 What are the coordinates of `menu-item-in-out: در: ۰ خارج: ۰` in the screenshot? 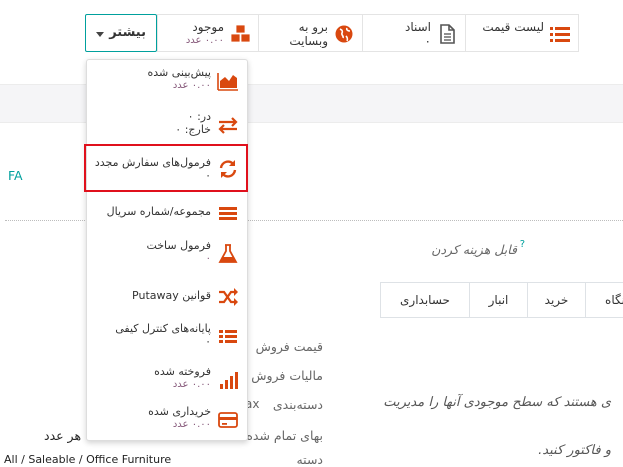 It's located at (167, 125).